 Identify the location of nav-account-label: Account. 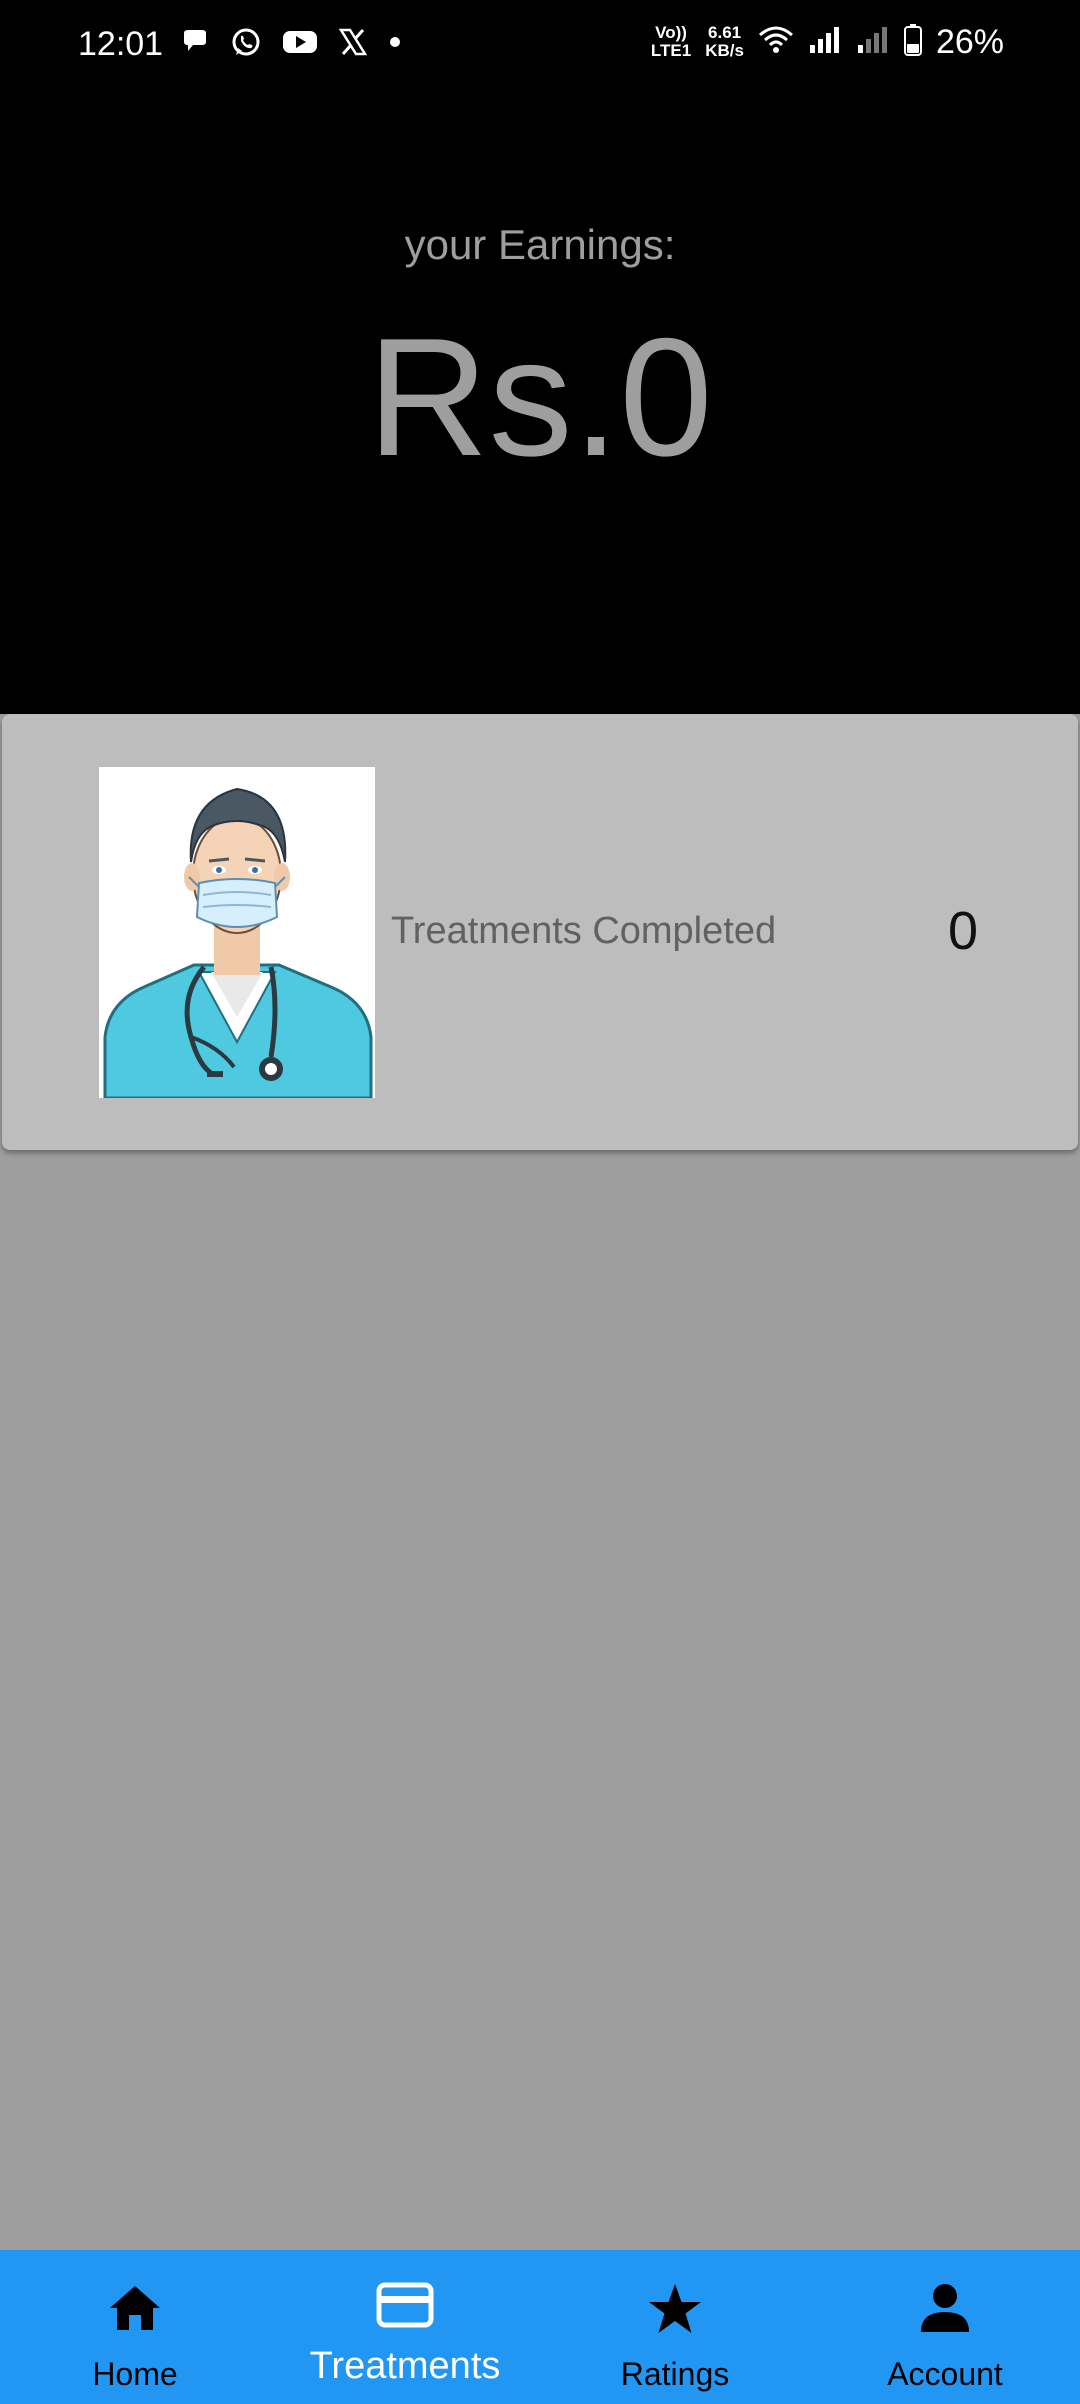
(945, 2374).